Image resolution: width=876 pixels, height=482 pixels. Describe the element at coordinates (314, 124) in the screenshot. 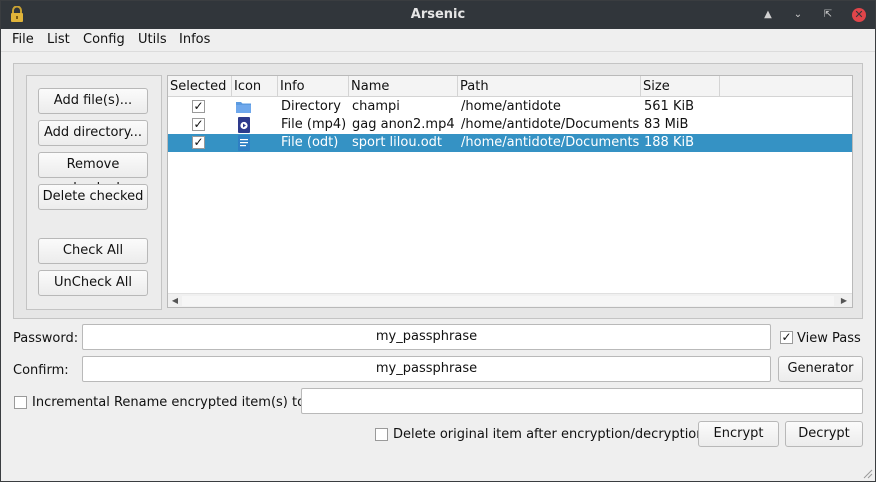

I see `row-info: File (mp4)` at that location.